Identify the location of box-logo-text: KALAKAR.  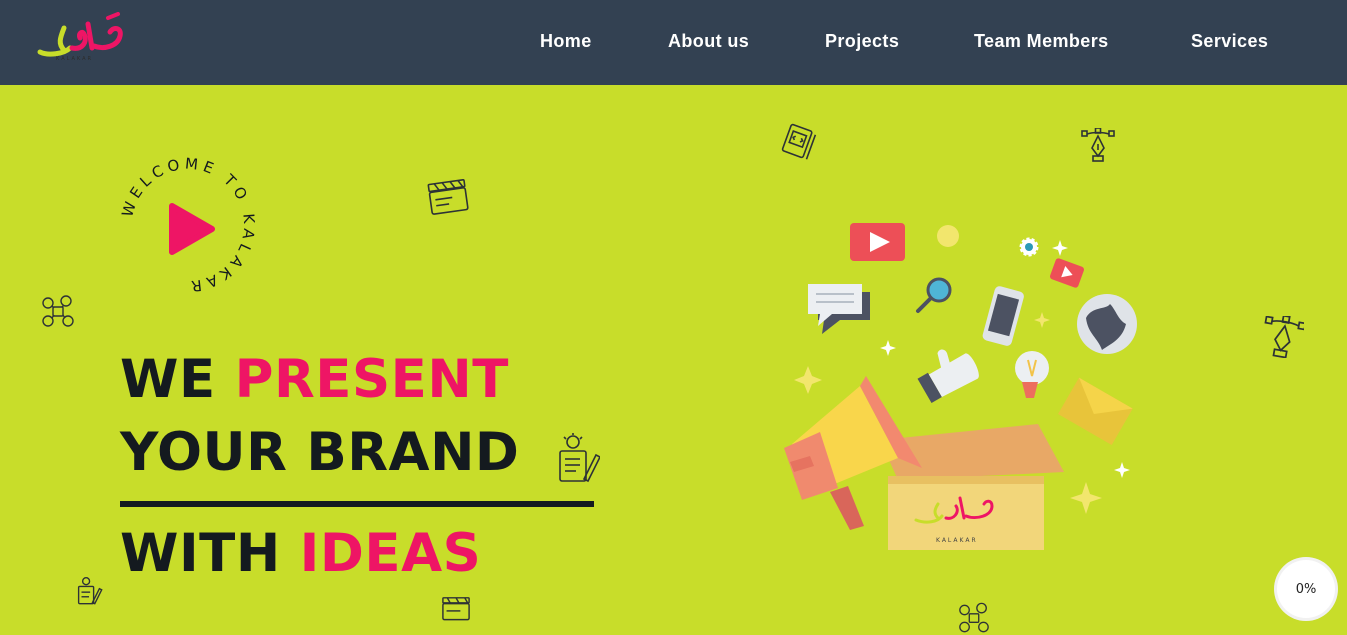
(957, 540).